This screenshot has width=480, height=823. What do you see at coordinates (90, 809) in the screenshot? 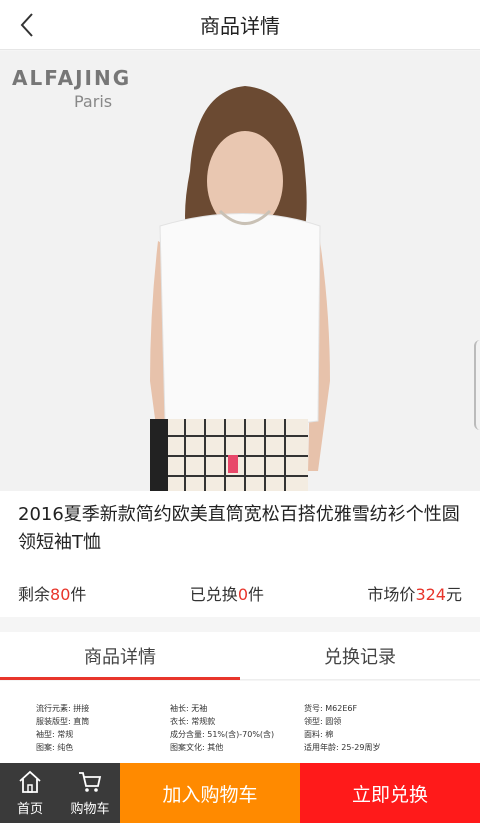
I see `nav-cart-label: 购物车` at bounding box center [90, 809].